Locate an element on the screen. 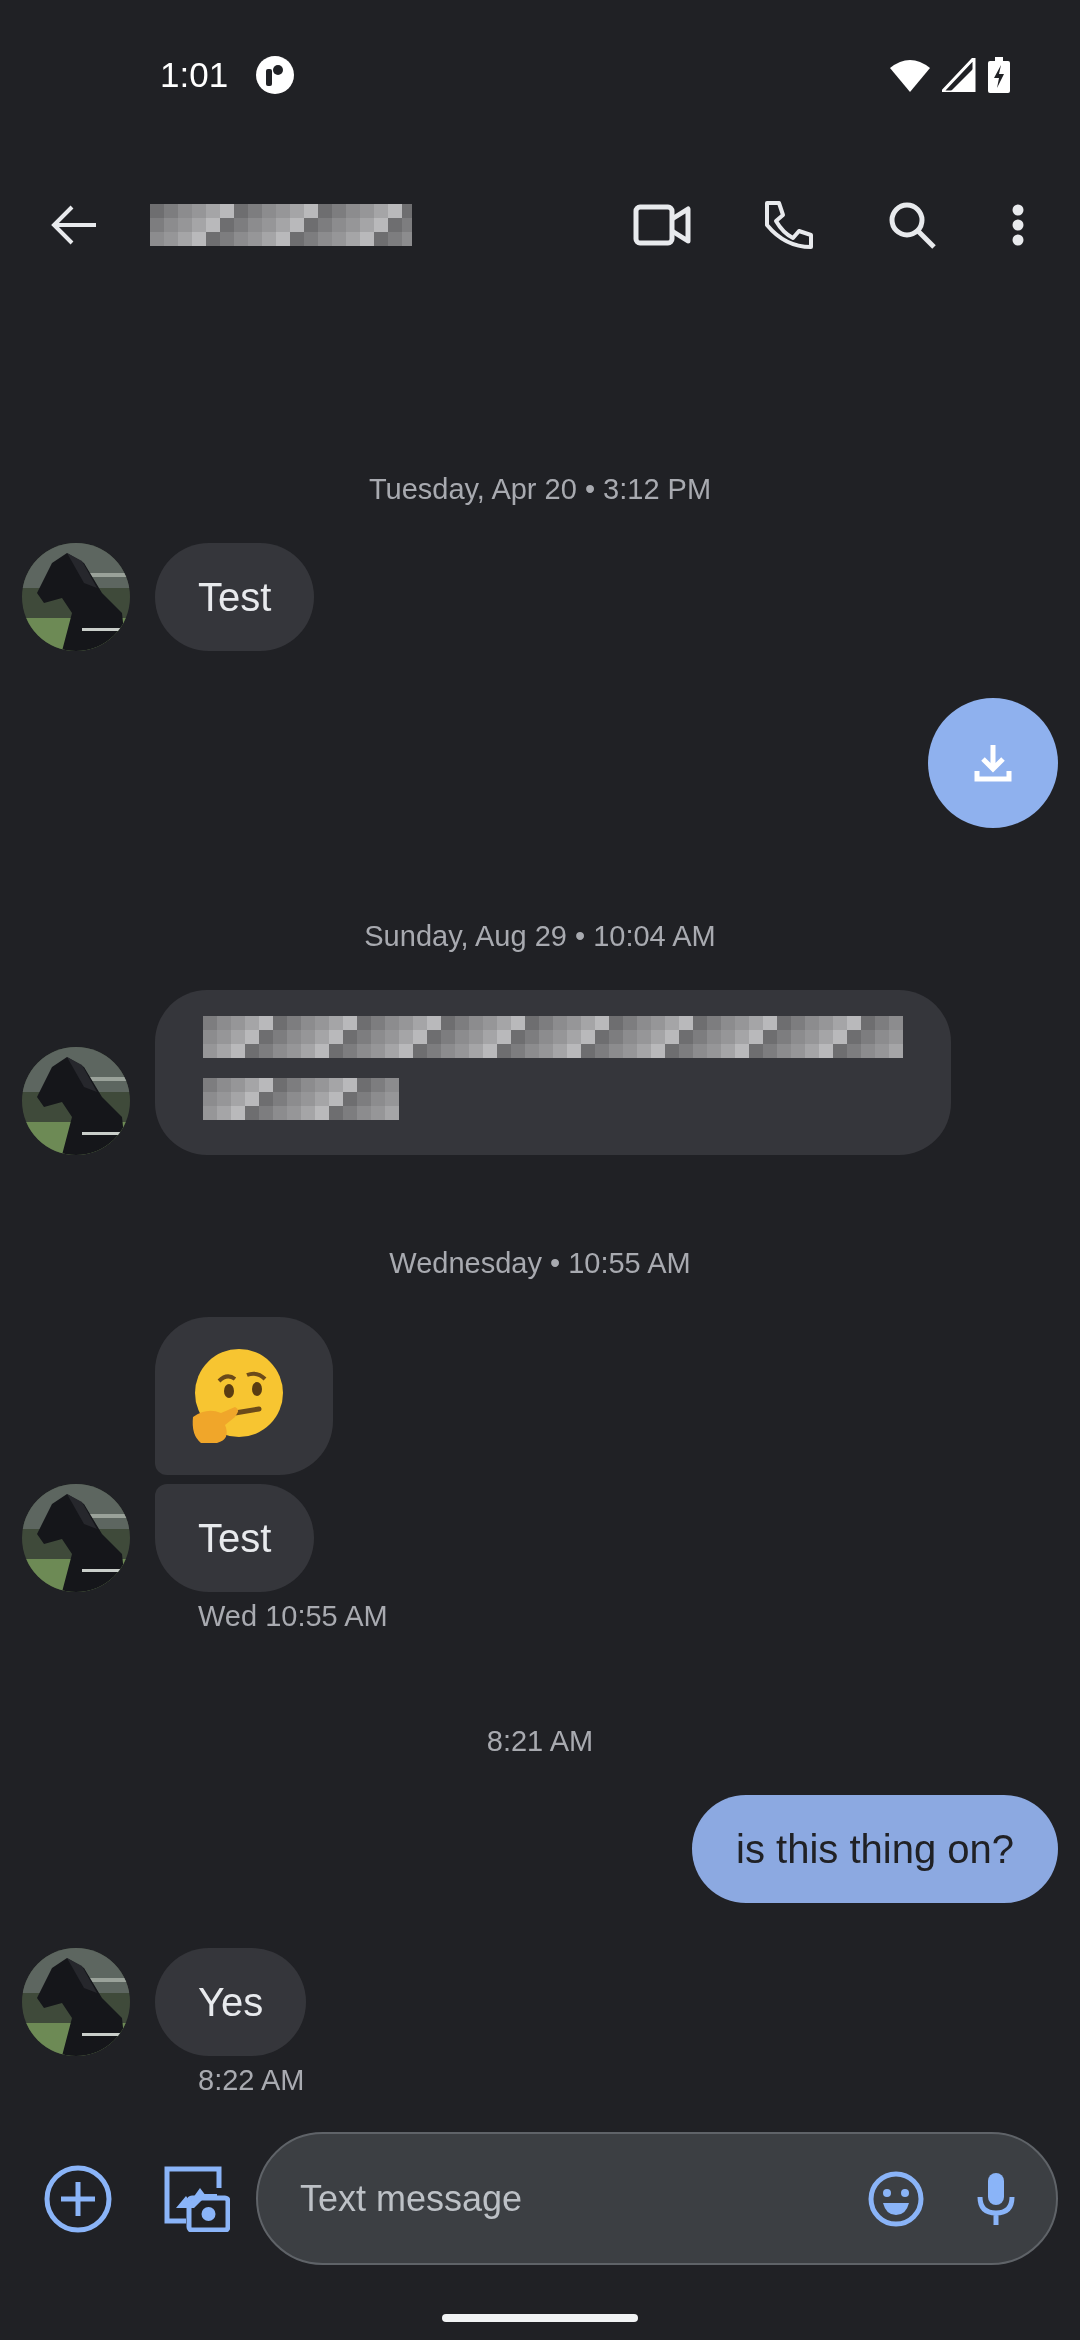  video-call-button is located at coordinates (662, 225).